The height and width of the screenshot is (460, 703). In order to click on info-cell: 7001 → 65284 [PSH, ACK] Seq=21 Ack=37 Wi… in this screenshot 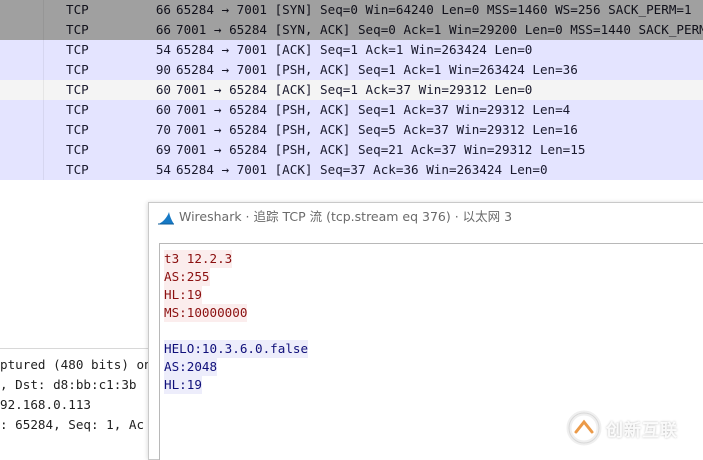, I will do `click(381, 149)`.